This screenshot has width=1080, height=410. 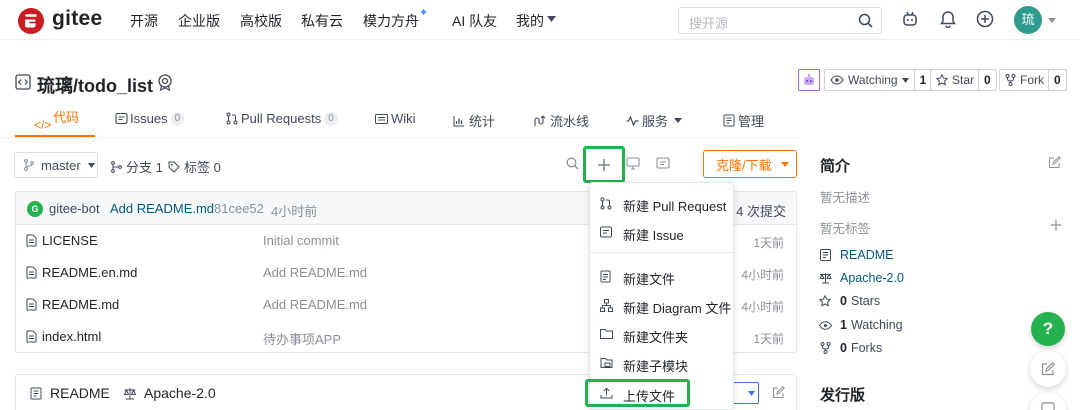 What do you see at coordinates (606, 333) in the screenshot?
I see `folder-icon` at bounding box center [606, 333].